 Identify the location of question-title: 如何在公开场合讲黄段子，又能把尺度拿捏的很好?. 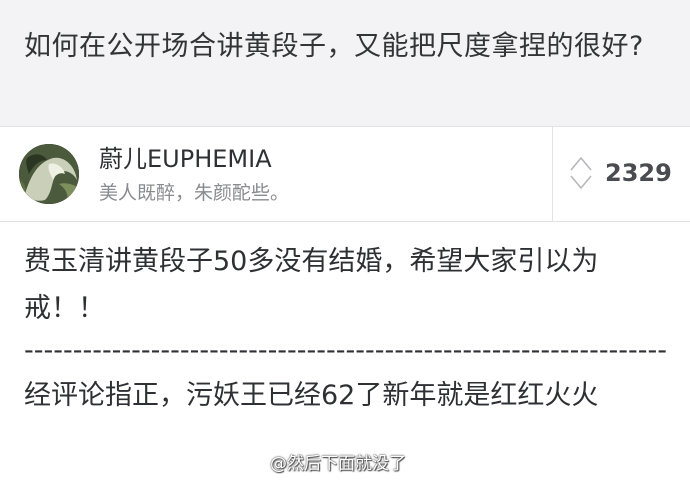
(345, 47).